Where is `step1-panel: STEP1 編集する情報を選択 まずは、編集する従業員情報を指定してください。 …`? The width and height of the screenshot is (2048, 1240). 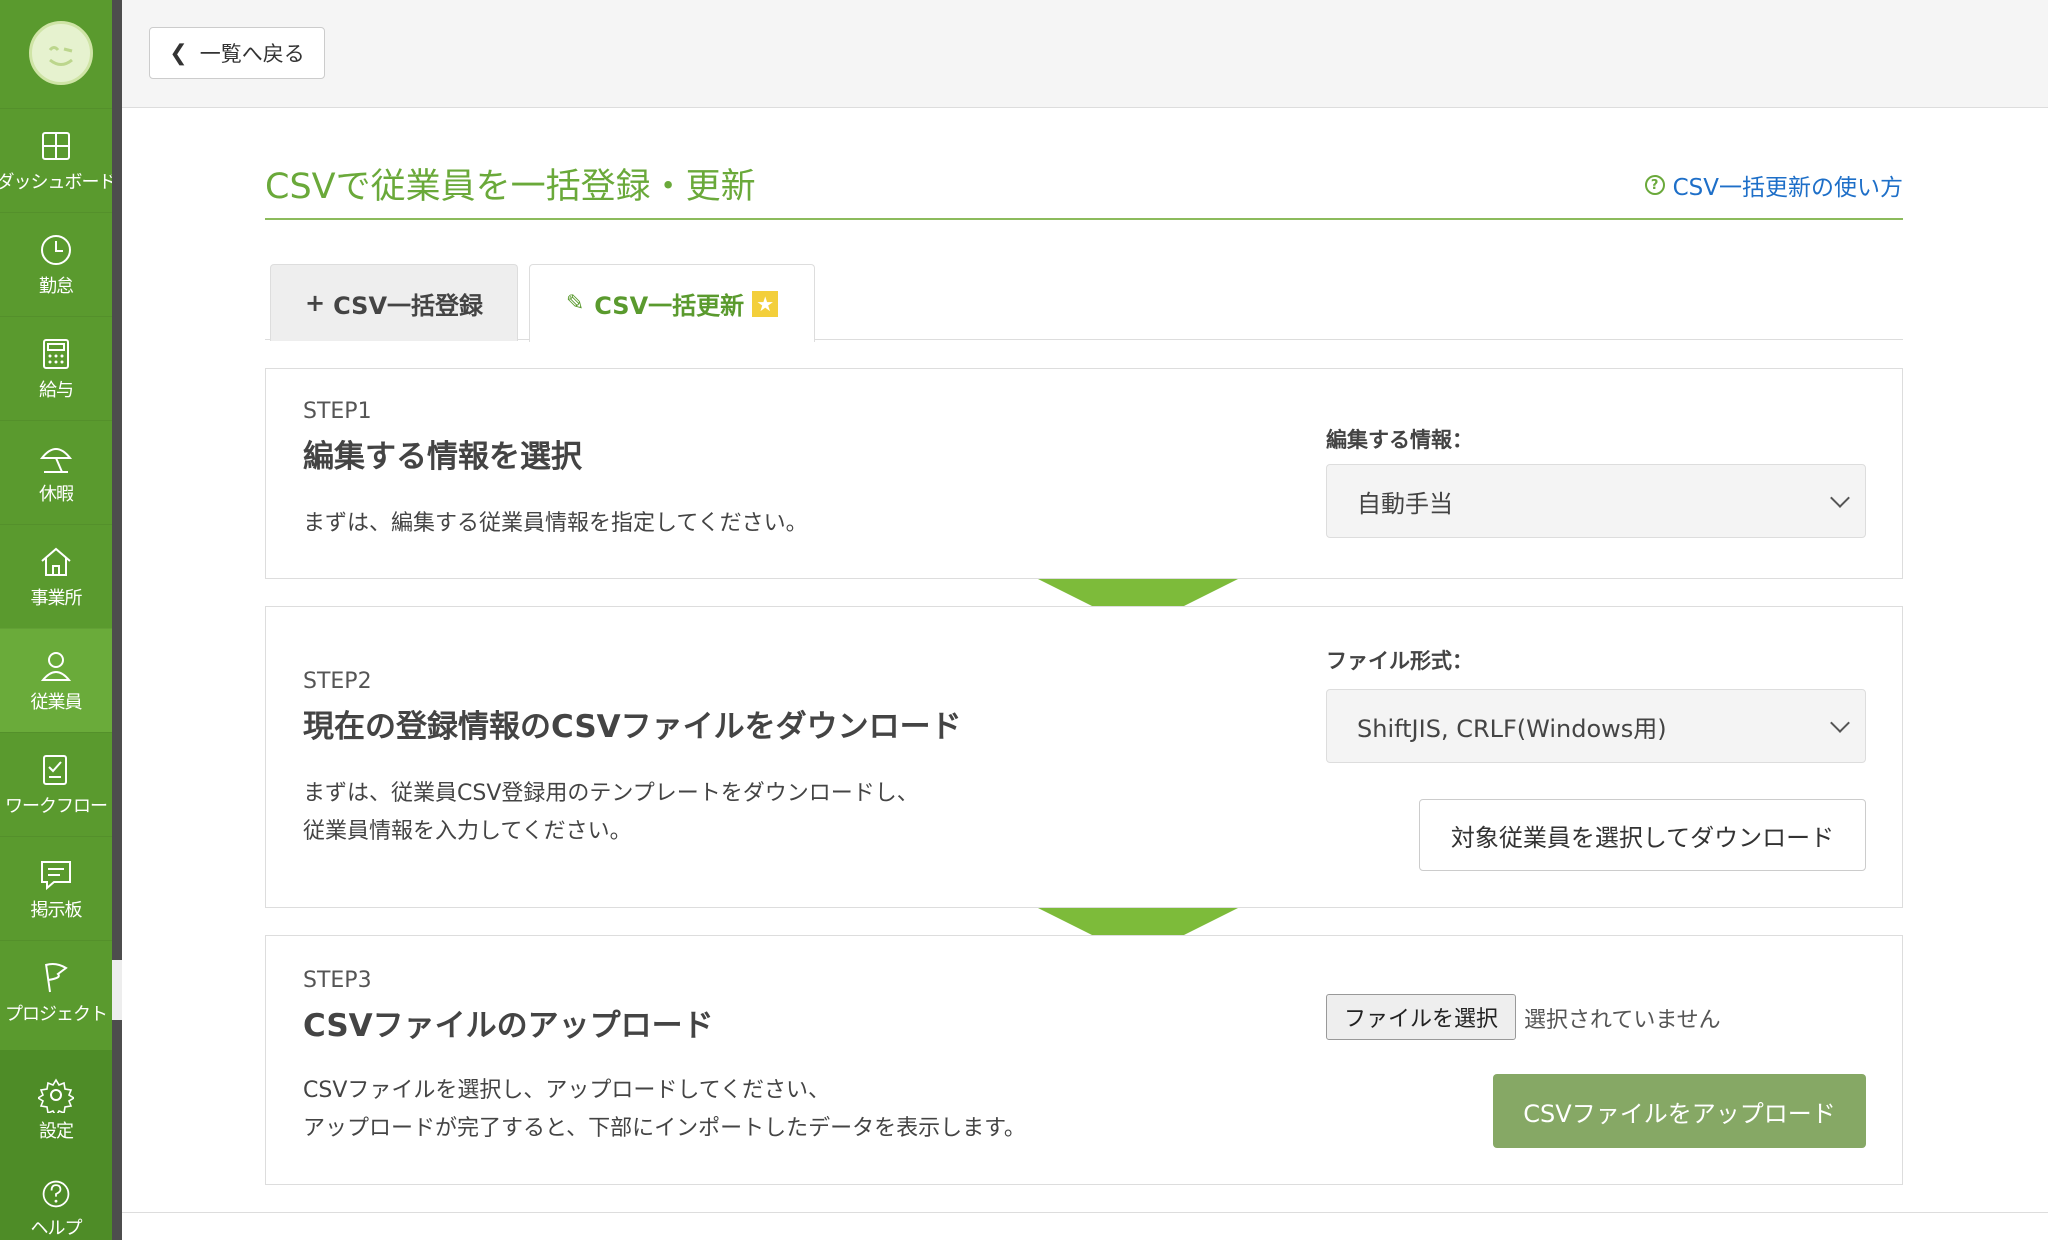
step1-panel: STEP1 編集する情報を選択 まずは、編集する従業員情報を指定してください。 … is located at coordinates (1084, 473).